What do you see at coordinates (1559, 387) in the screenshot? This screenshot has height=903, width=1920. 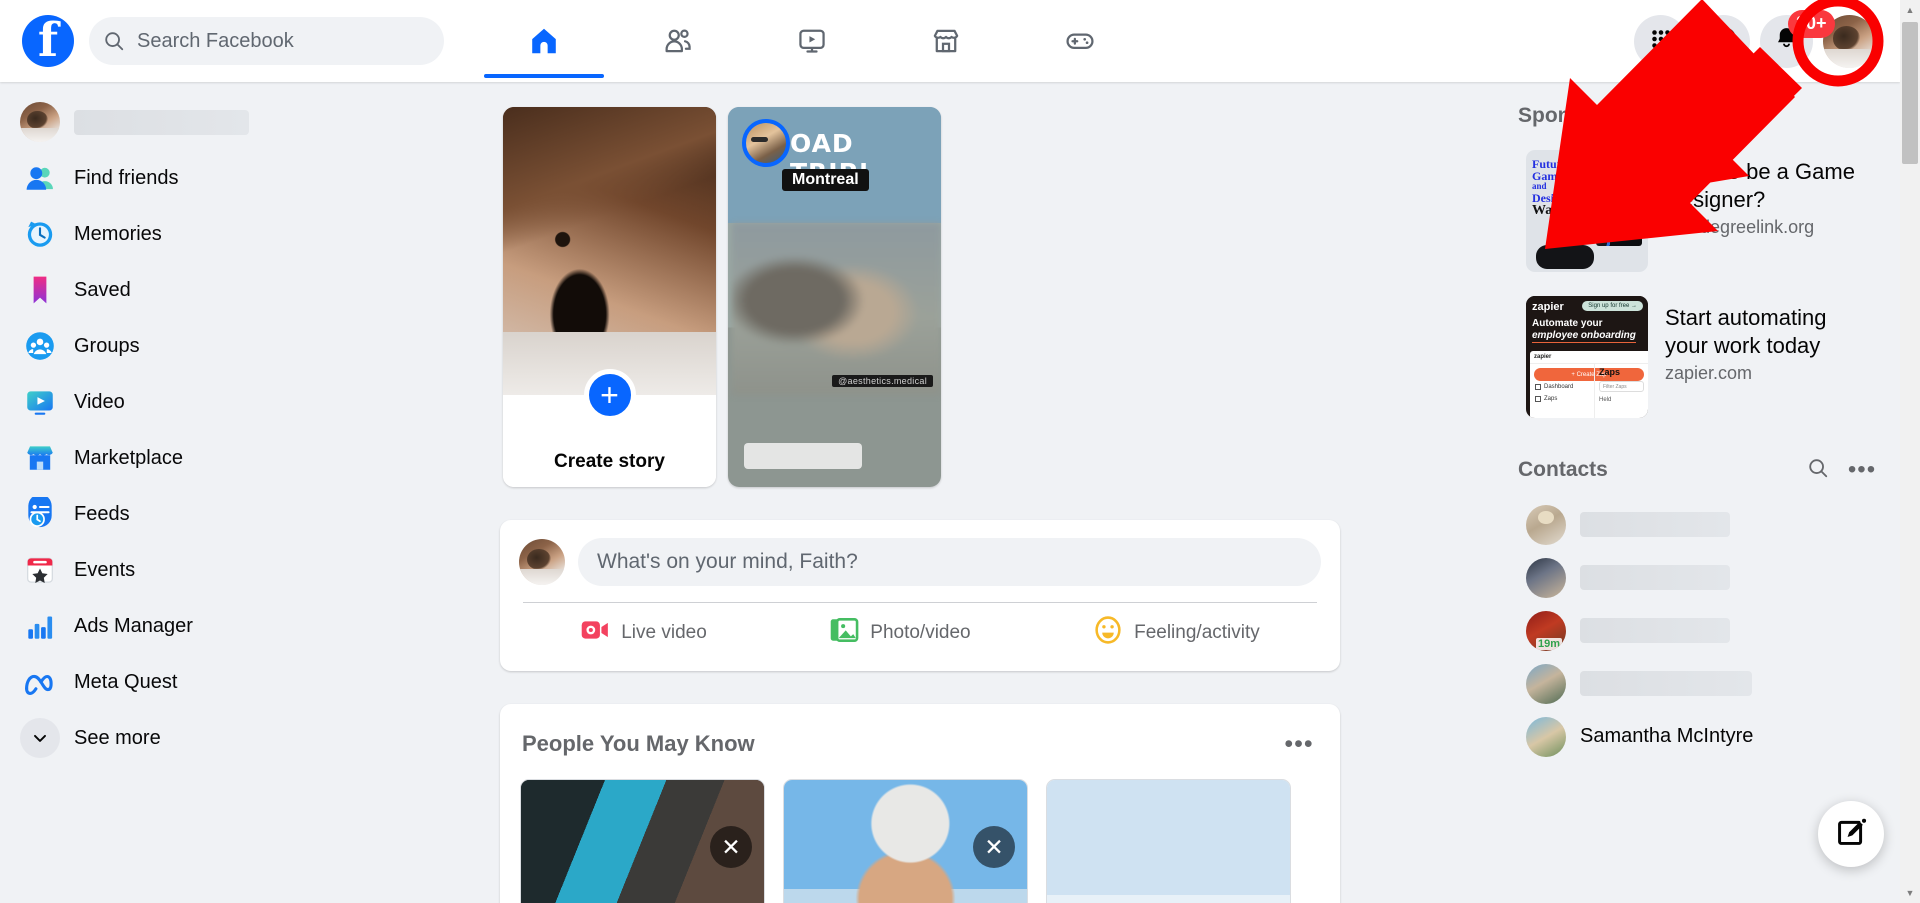 I see `ad-screenshot-nav-label: Dashboard` at bounding box center [1559, 387].